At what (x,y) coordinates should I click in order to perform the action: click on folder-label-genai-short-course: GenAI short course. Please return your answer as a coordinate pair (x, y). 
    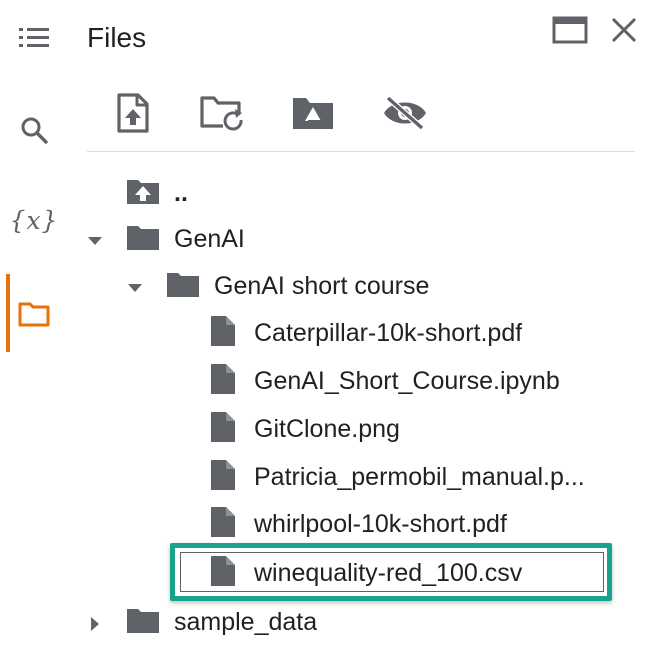
    Looking at the image, I should click on (322, 285).